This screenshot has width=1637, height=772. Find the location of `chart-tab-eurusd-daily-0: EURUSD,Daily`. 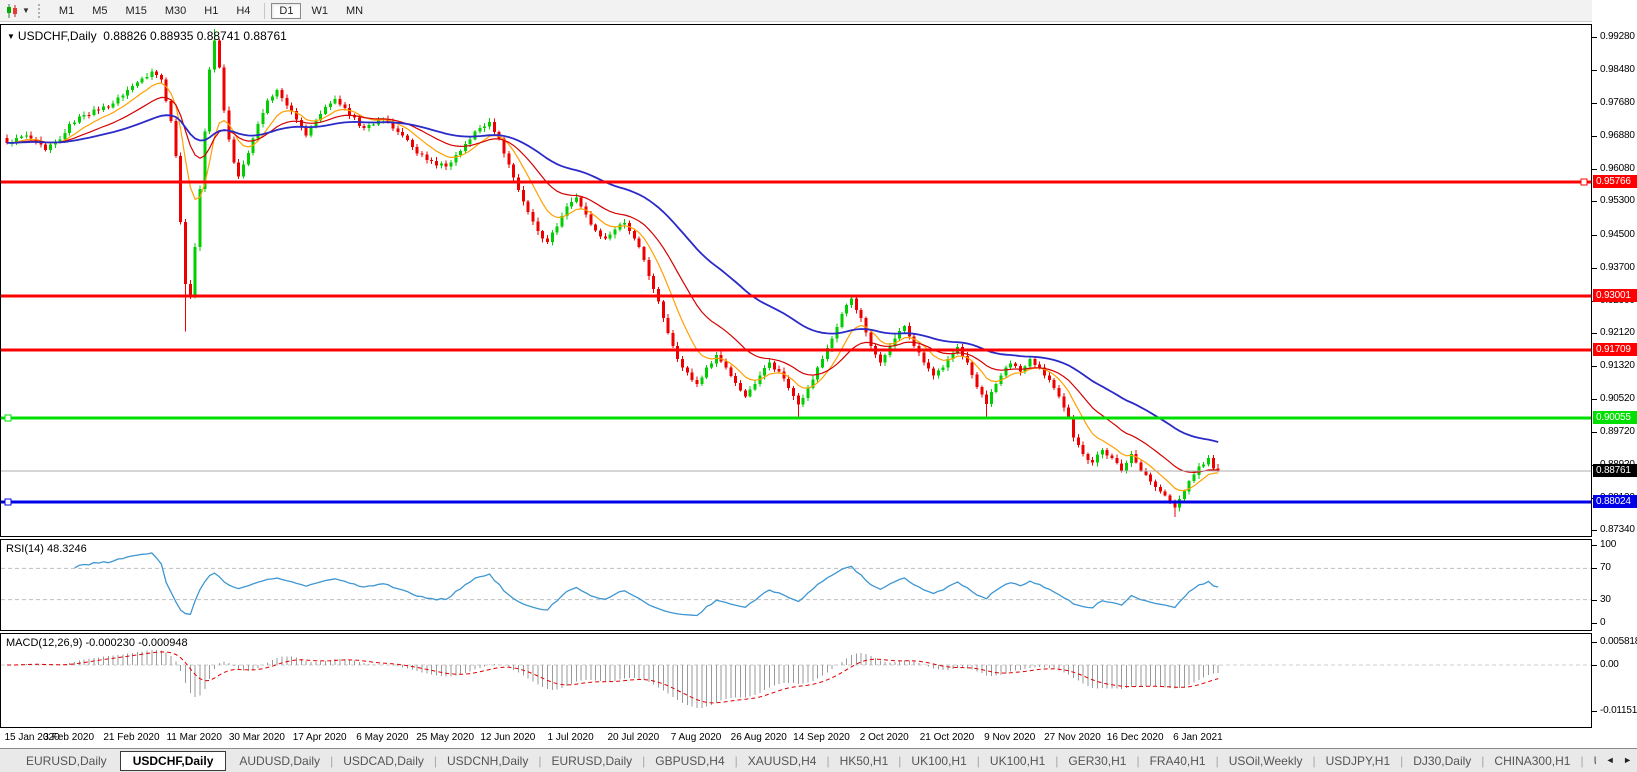

chart-tab-eurusd-daily-0: EURUSD,Daily is located at coordinates (66, 761).